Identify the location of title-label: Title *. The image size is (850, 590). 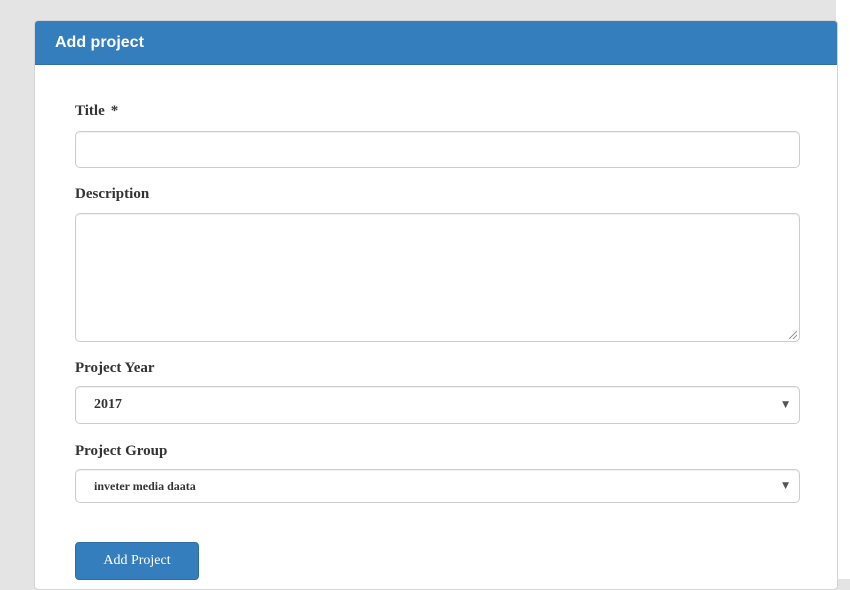
(96, 111).